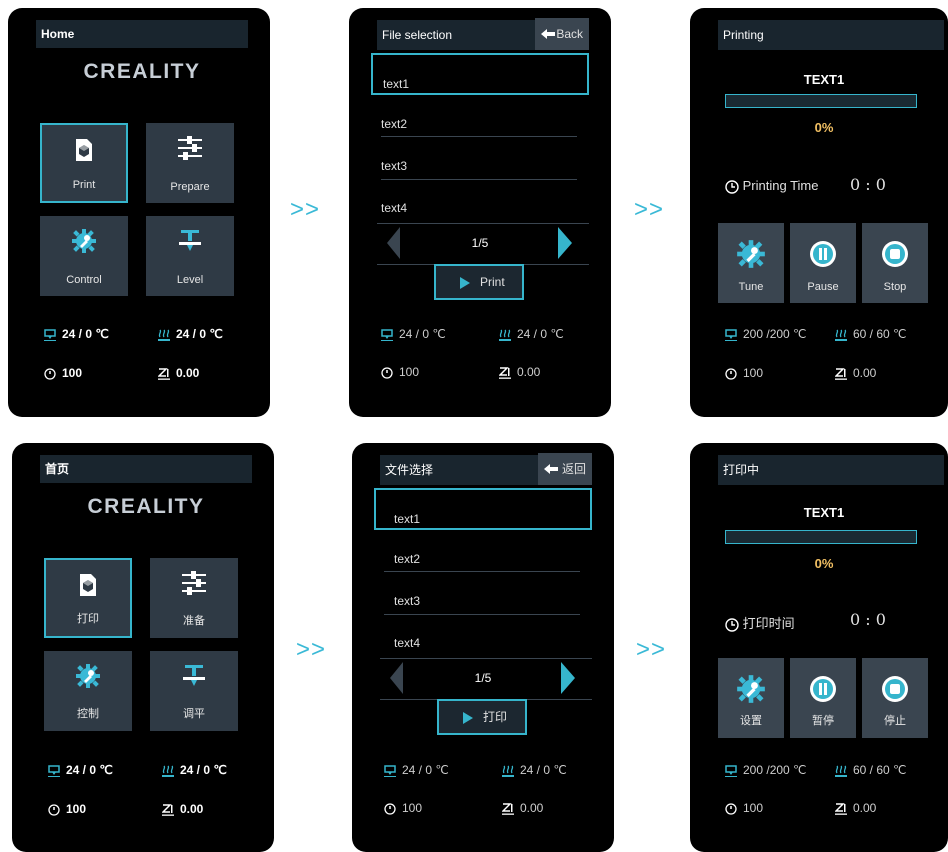 Image resolution: width=948 pixels, height=852 pixels. What do you see at coordinates (194, 583) in the screenshot?
I see `sliders-icon` at bounding box center [194, 583].